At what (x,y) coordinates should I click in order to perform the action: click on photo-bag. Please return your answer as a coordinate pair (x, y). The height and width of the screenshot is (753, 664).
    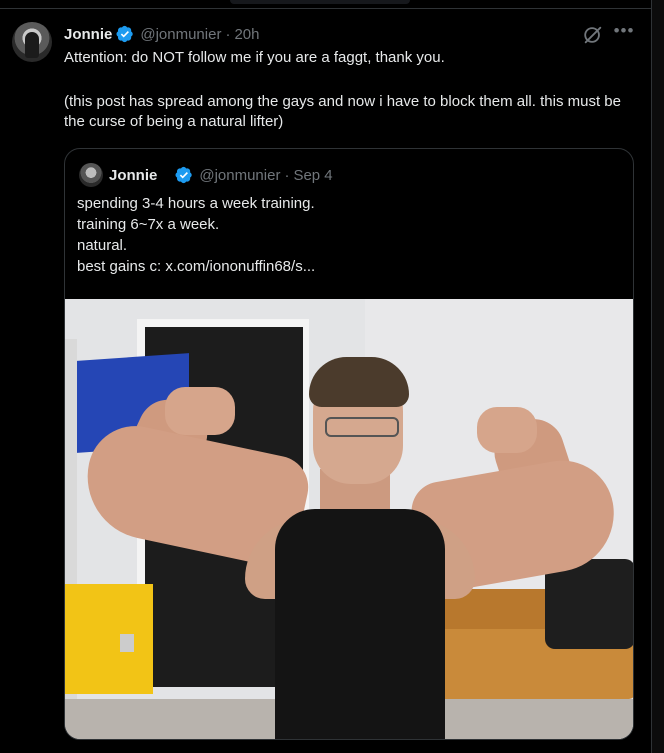
    Looking at the image, I should click on (589, 604).